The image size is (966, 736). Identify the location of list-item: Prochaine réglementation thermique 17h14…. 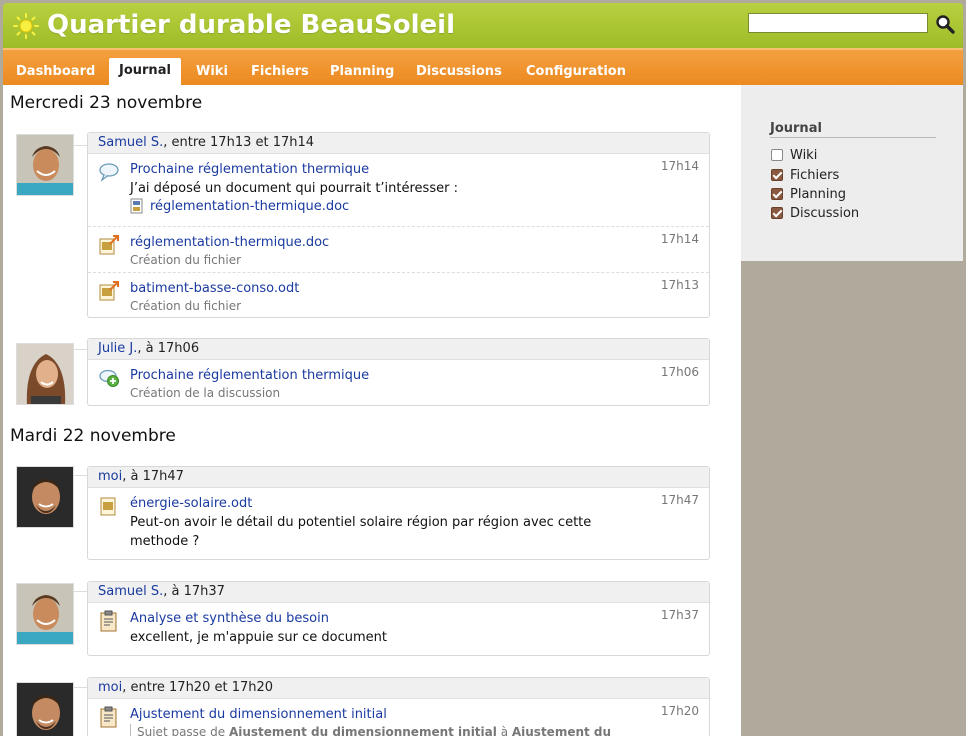
(398, 190).